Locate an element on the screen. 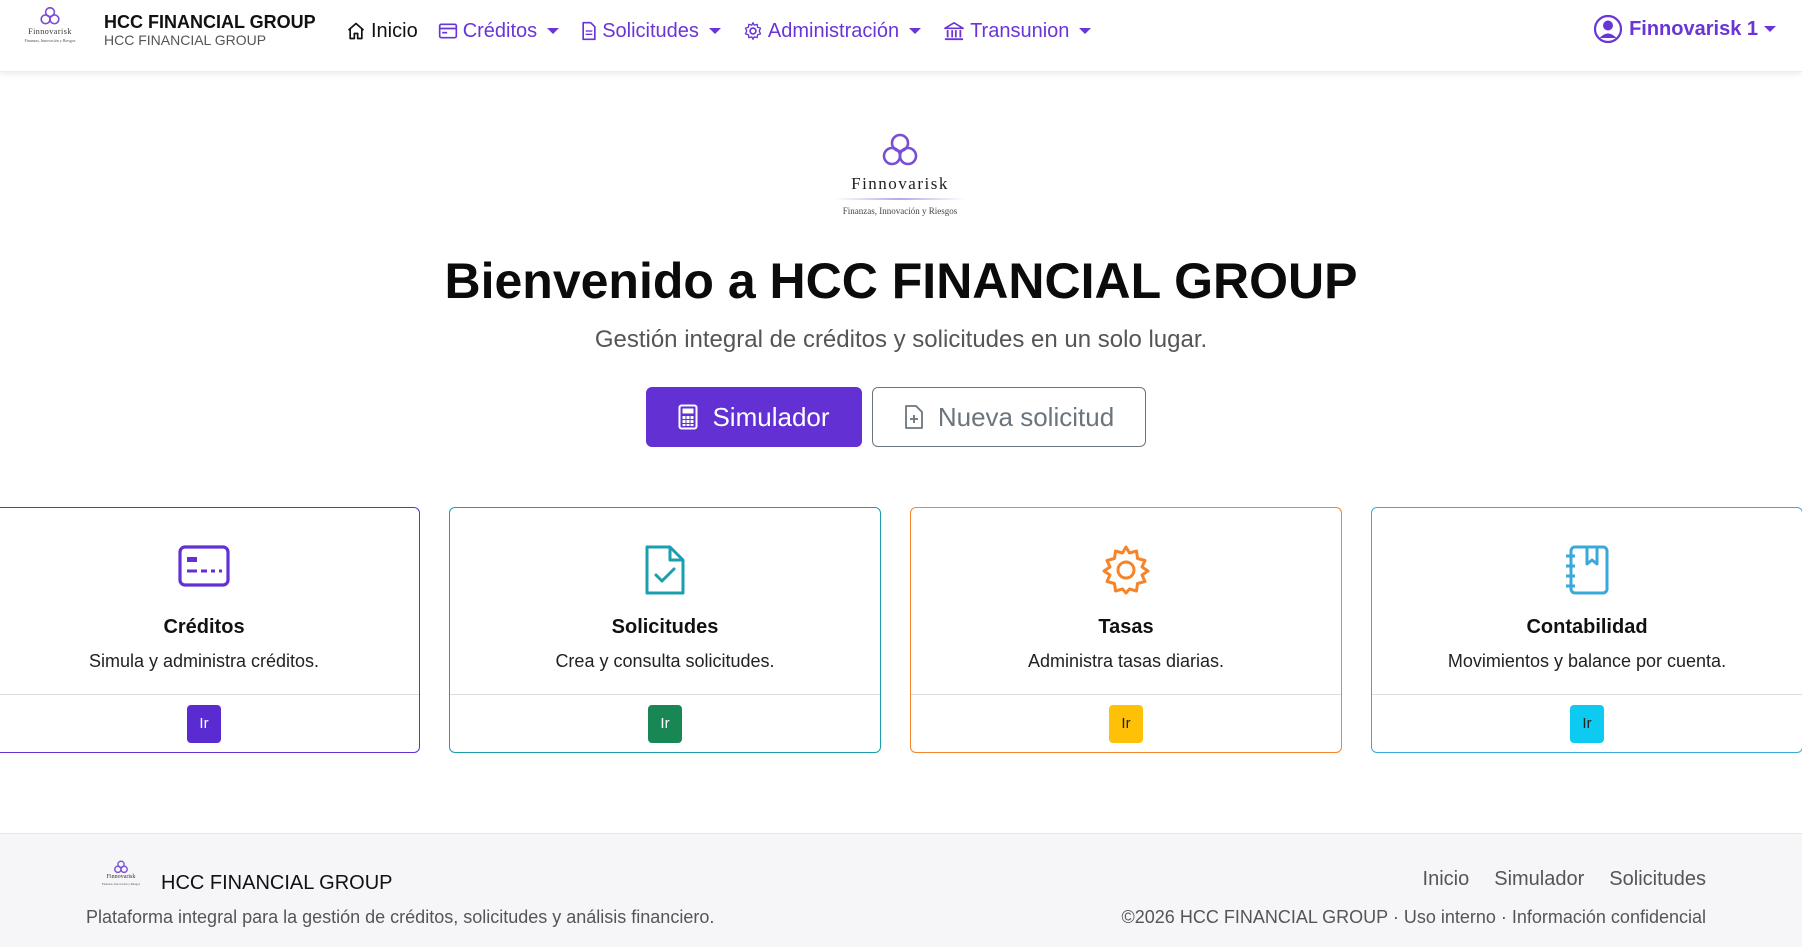 This screenshot has width=1802, height=947. nav-item-solicitudes: Solicitudes is located at coordinates (651, 31).